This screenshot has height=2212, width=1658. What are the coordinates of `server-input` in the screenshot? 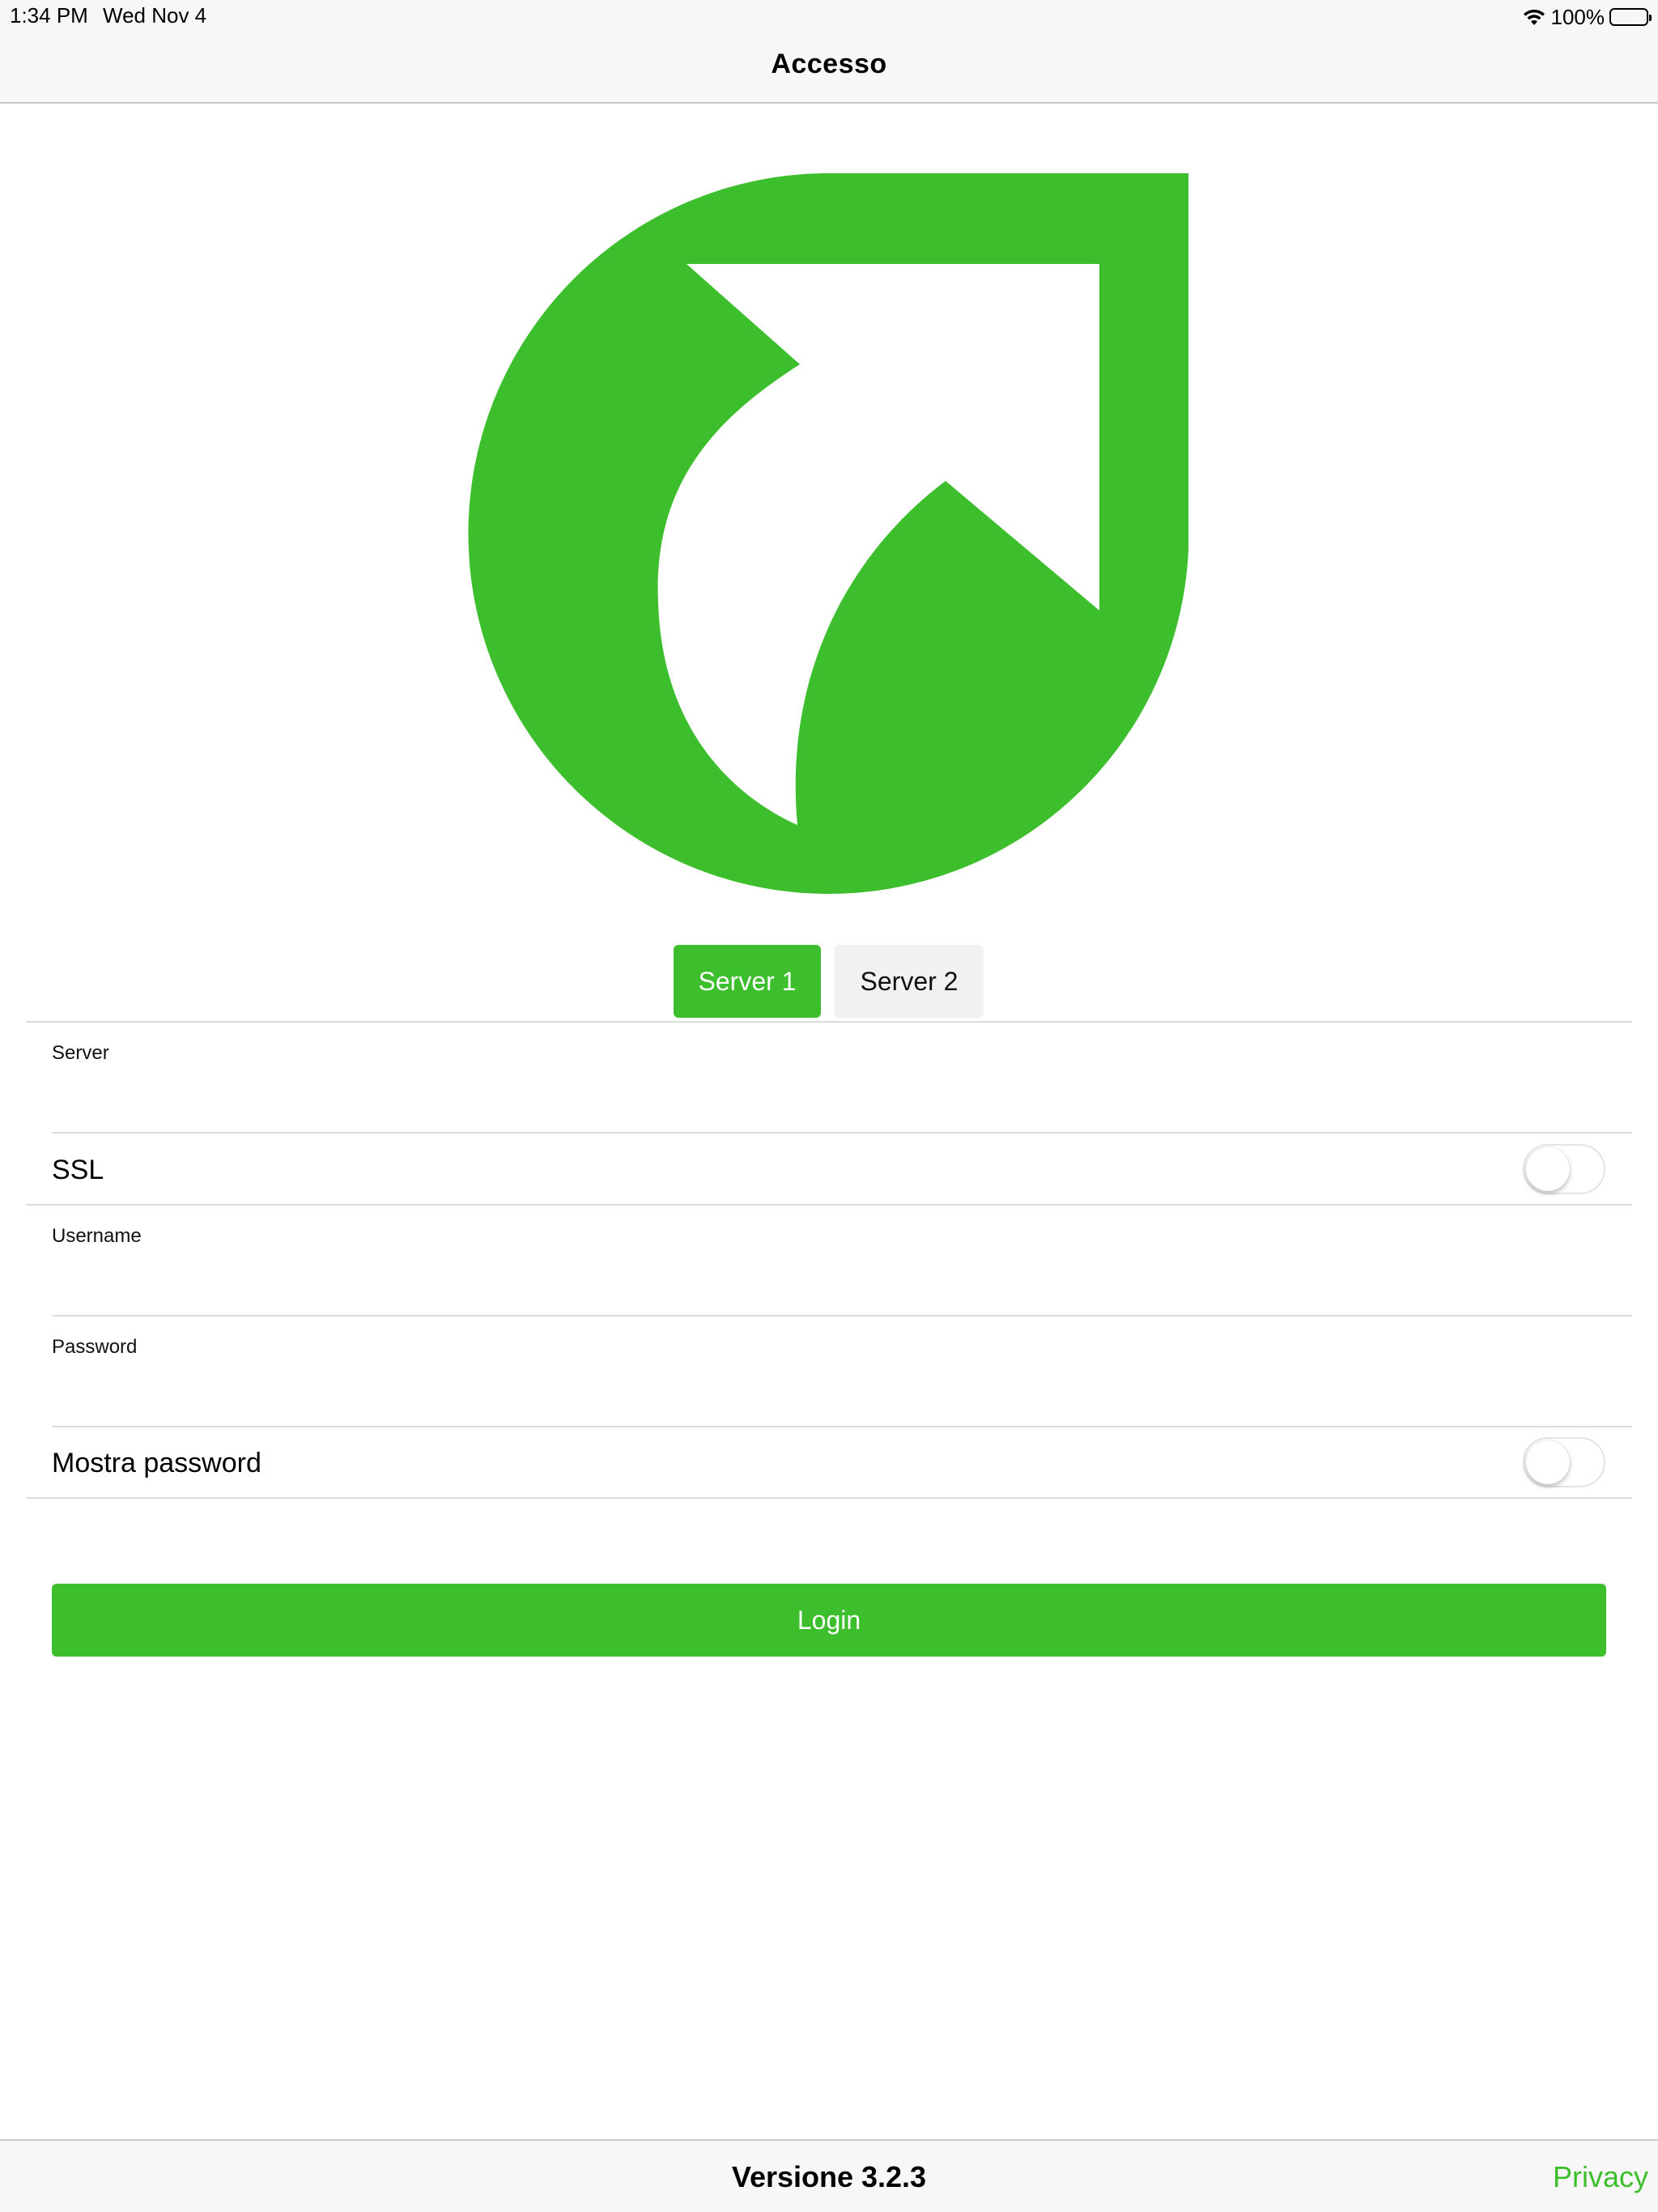 It's located at (829, 1096).